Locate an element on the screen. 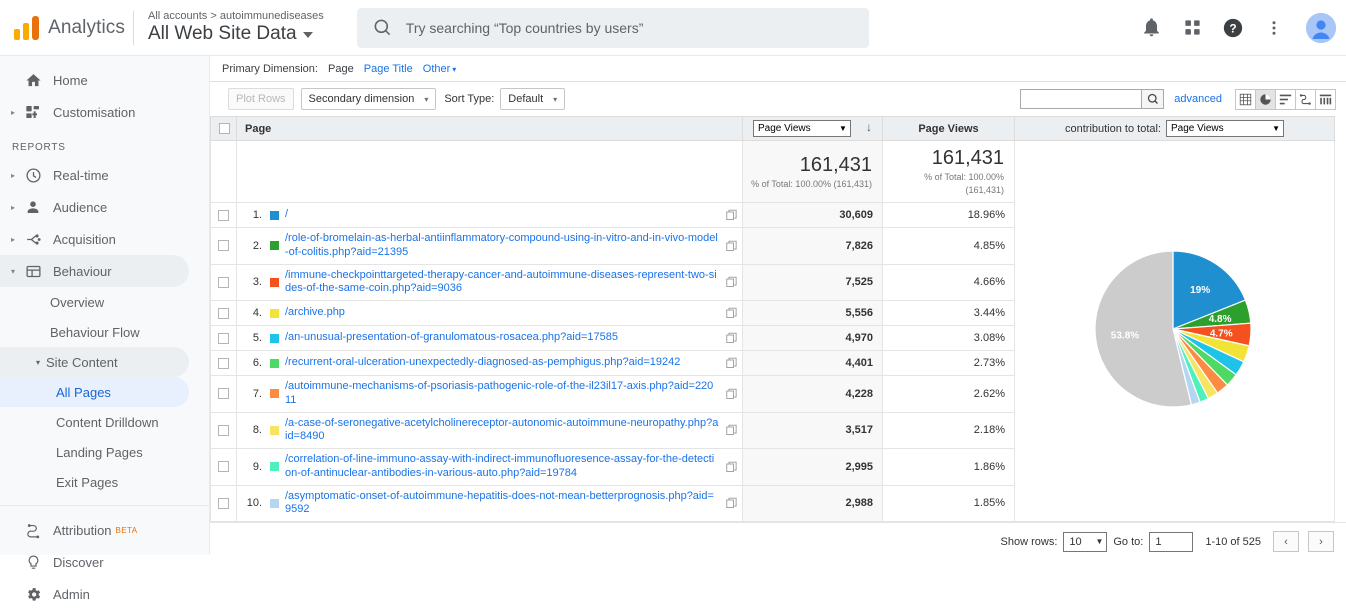  plot-rows-button: Plot Rows is located at coordinates (261, 99).